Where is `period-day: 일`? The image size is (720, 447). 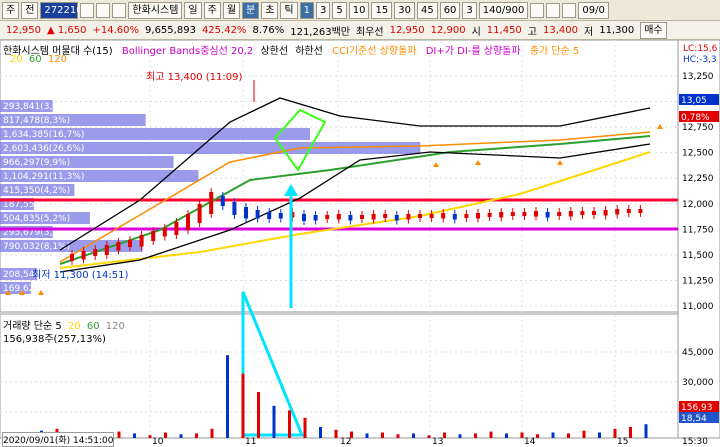 period-day: 일 is located at coordinates (193, 10).